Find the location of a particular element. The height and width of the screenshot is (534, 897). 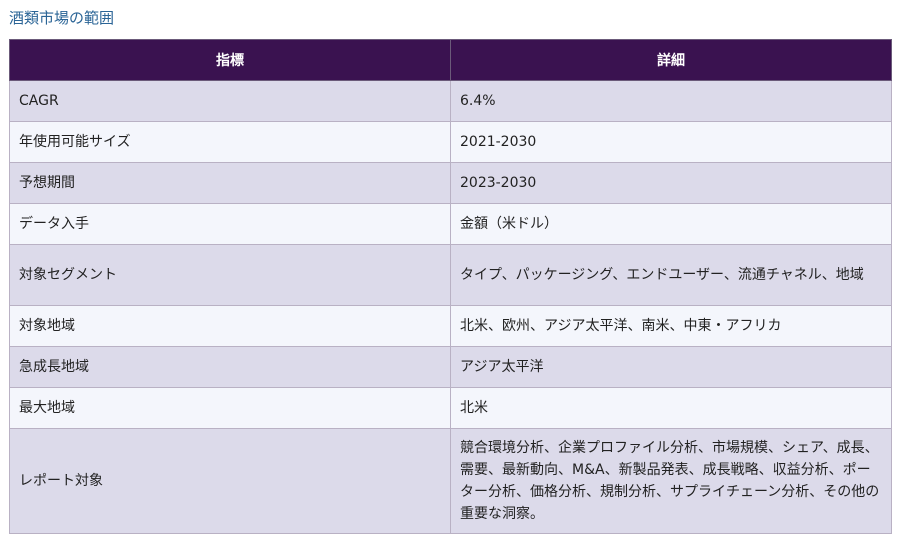

metric-cell: 年使用可能サイズ is located at coordinates (230, 142).